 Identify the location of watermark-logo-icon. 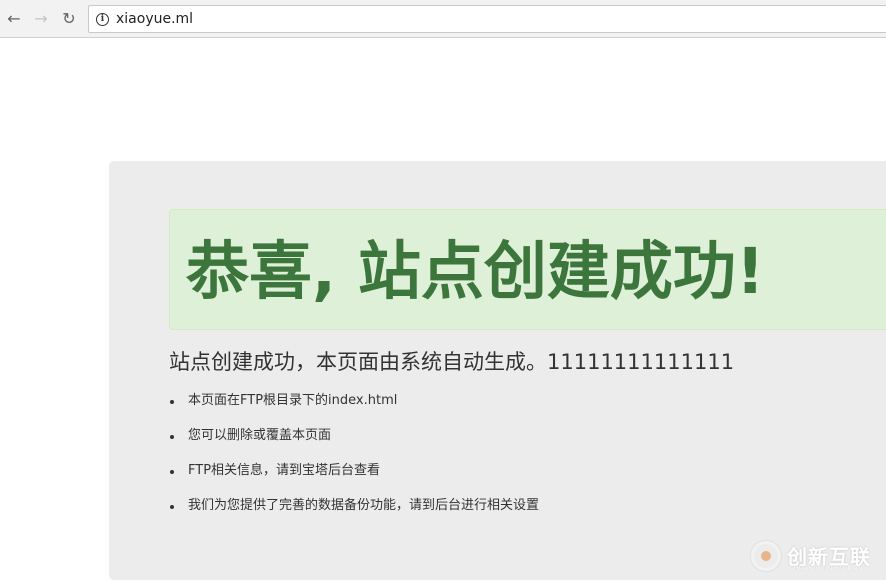
(766, 556).